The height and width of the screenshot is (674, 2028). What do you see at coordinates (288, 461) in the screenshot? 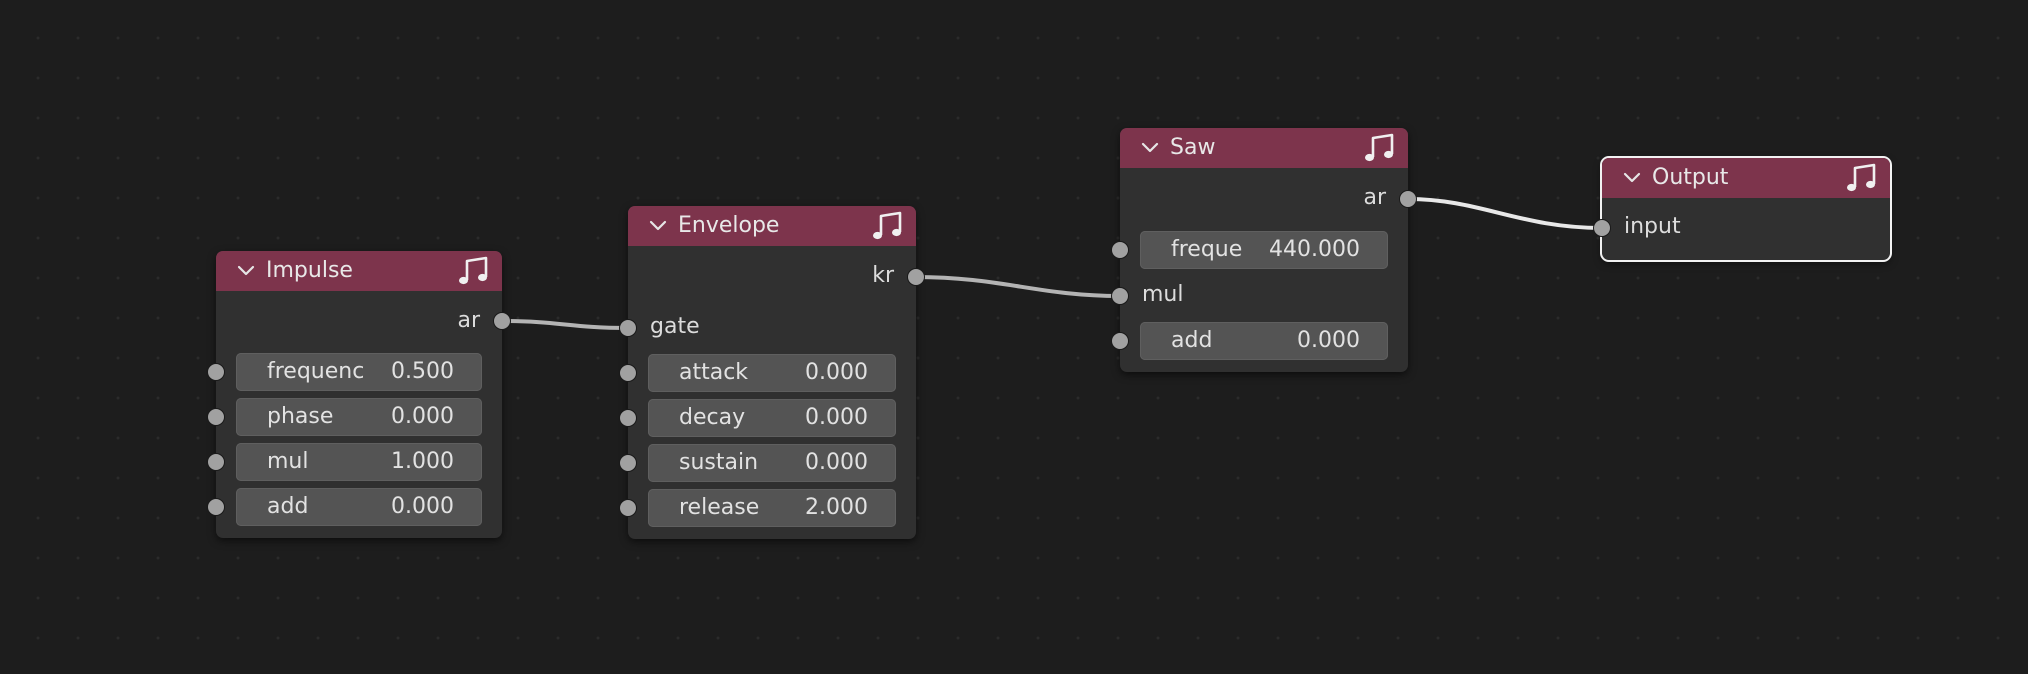
I see `field-label: mul` at bounding box center [288, 461].